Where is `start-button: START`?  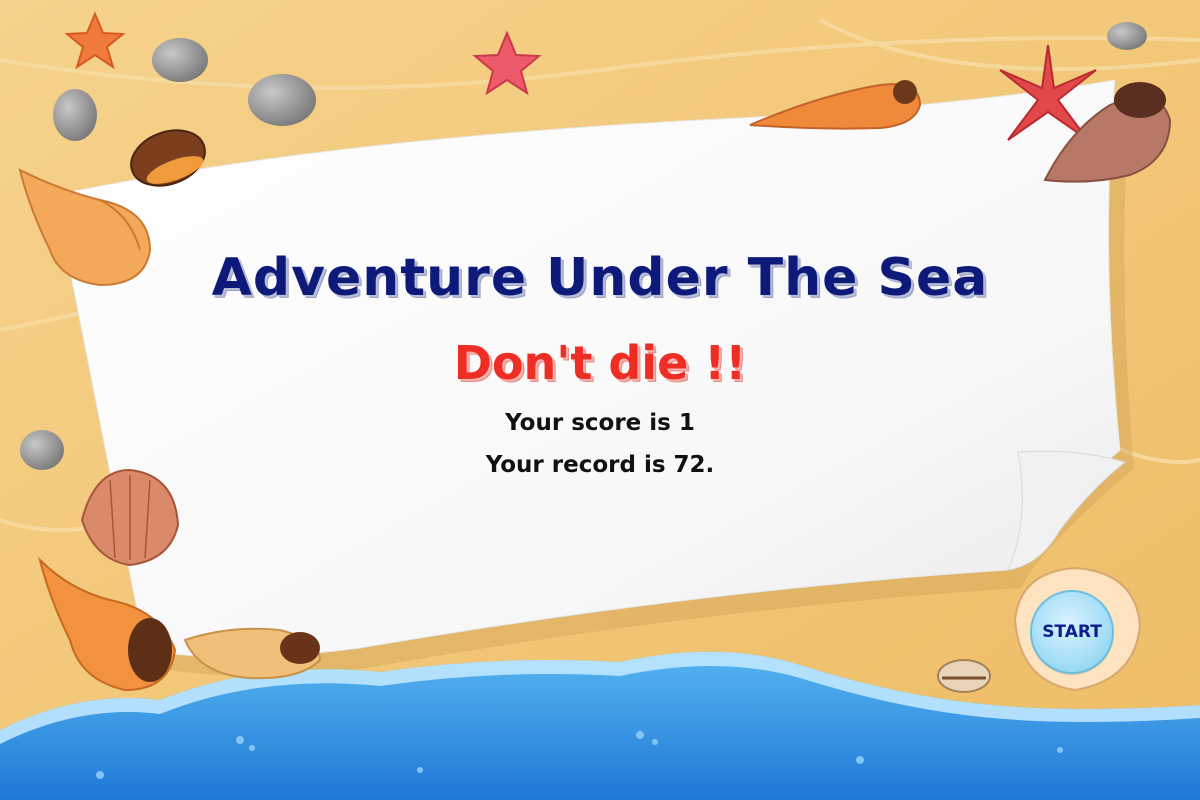 start-button: START is located at coordinates (1072, 632).